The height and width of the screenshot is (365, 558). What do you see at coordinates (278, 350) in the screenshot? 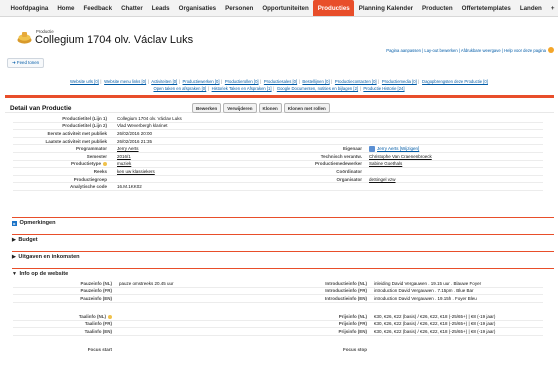
I see `website-row: Focus start Focus stop` at bounding box center [278, 350].